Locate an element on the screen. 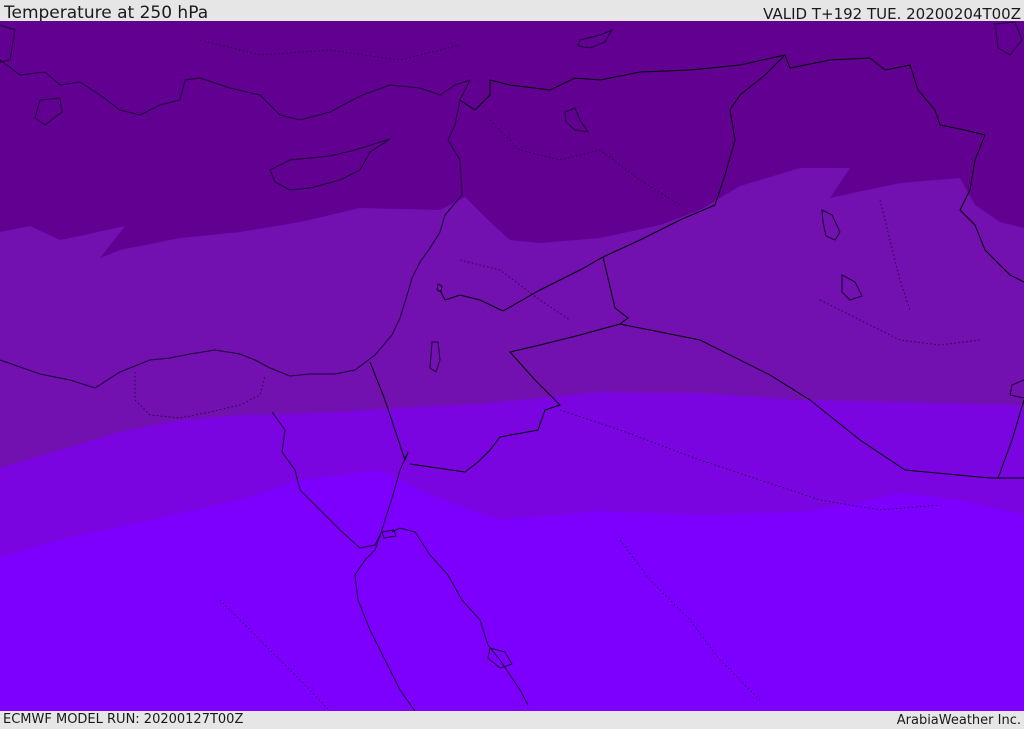 The image size is (1024, 729). map-title: Temperature at 250 hPa is located at coordinates (106, 13).